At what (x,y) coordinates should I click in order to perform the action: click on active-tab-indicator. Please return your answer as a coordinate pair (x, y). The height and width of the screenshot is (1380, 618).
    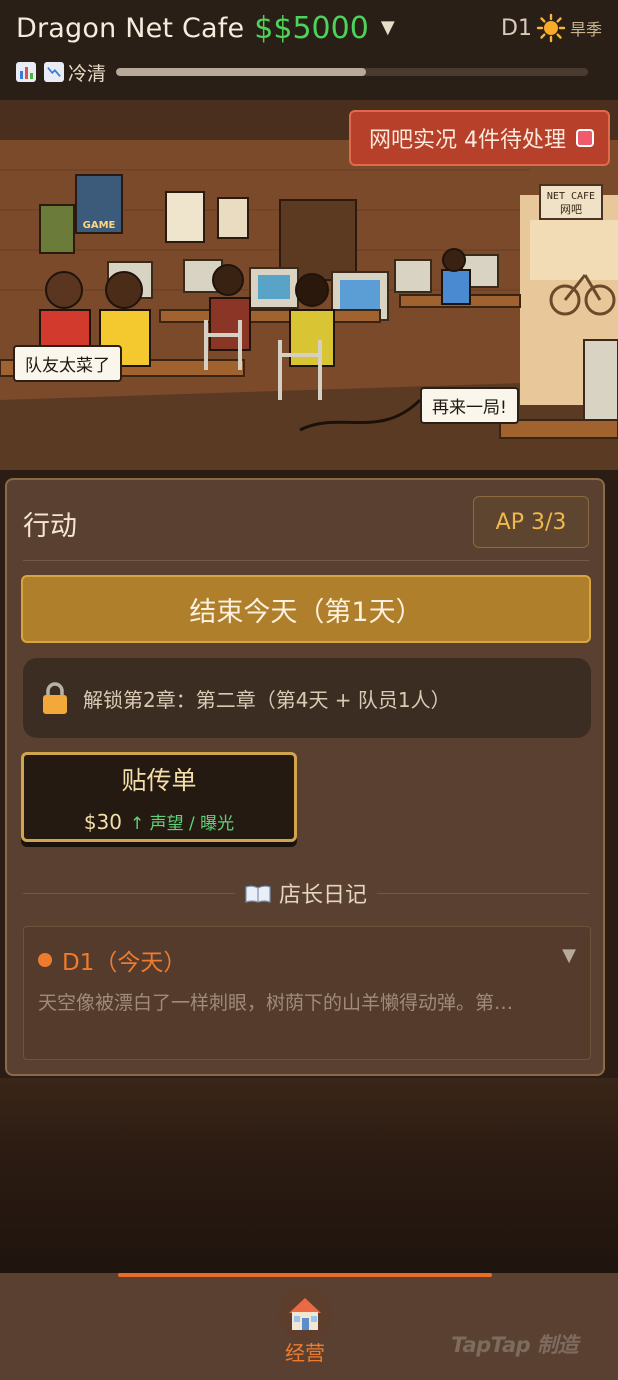
    Looking at the image, I should click on (305, 1275).